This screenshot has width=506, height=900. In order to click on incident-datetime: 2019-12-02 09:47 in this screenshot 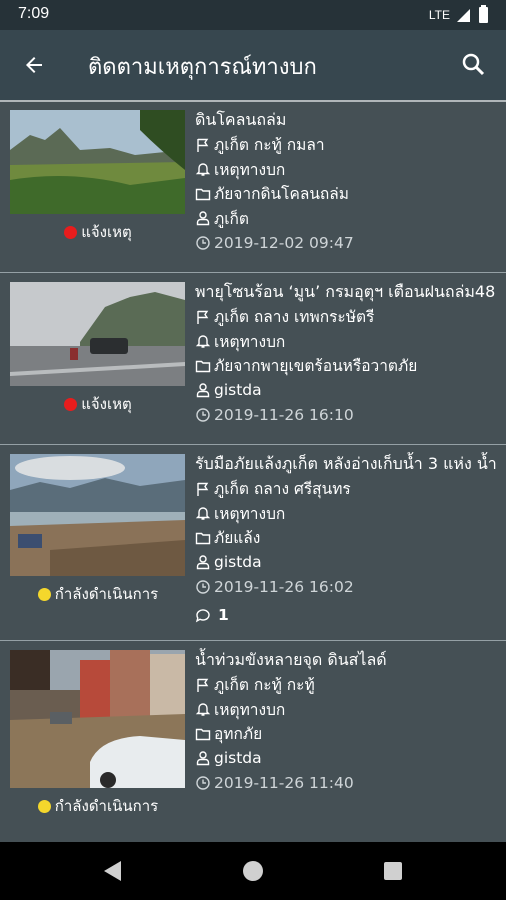, I will do `click(284, 242)`.